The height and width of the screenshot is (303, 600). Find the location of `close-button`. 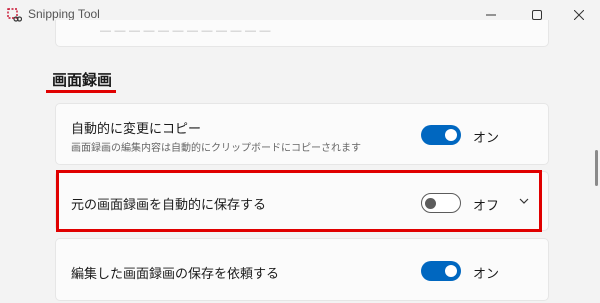

close-button is located at coordinates (578, 15).